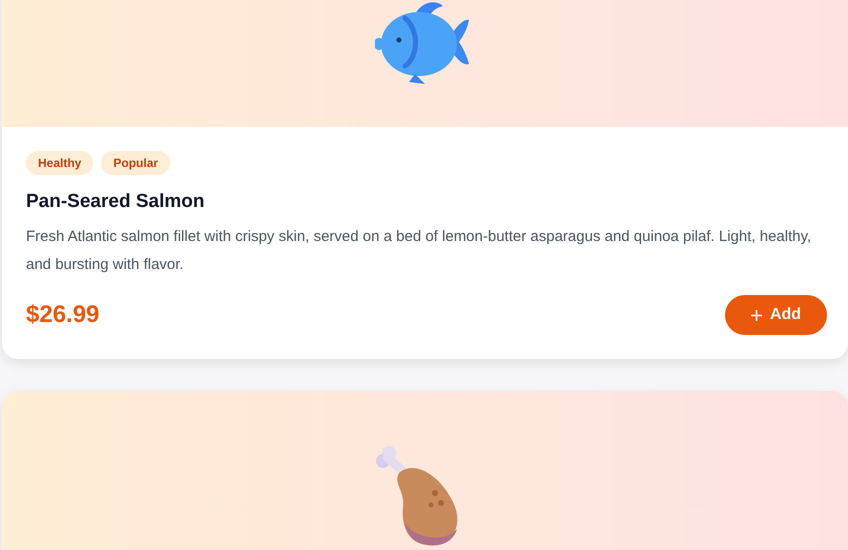 This screenshot has height=550, width=848. I want to click on plus-icon, so click(756, 315).